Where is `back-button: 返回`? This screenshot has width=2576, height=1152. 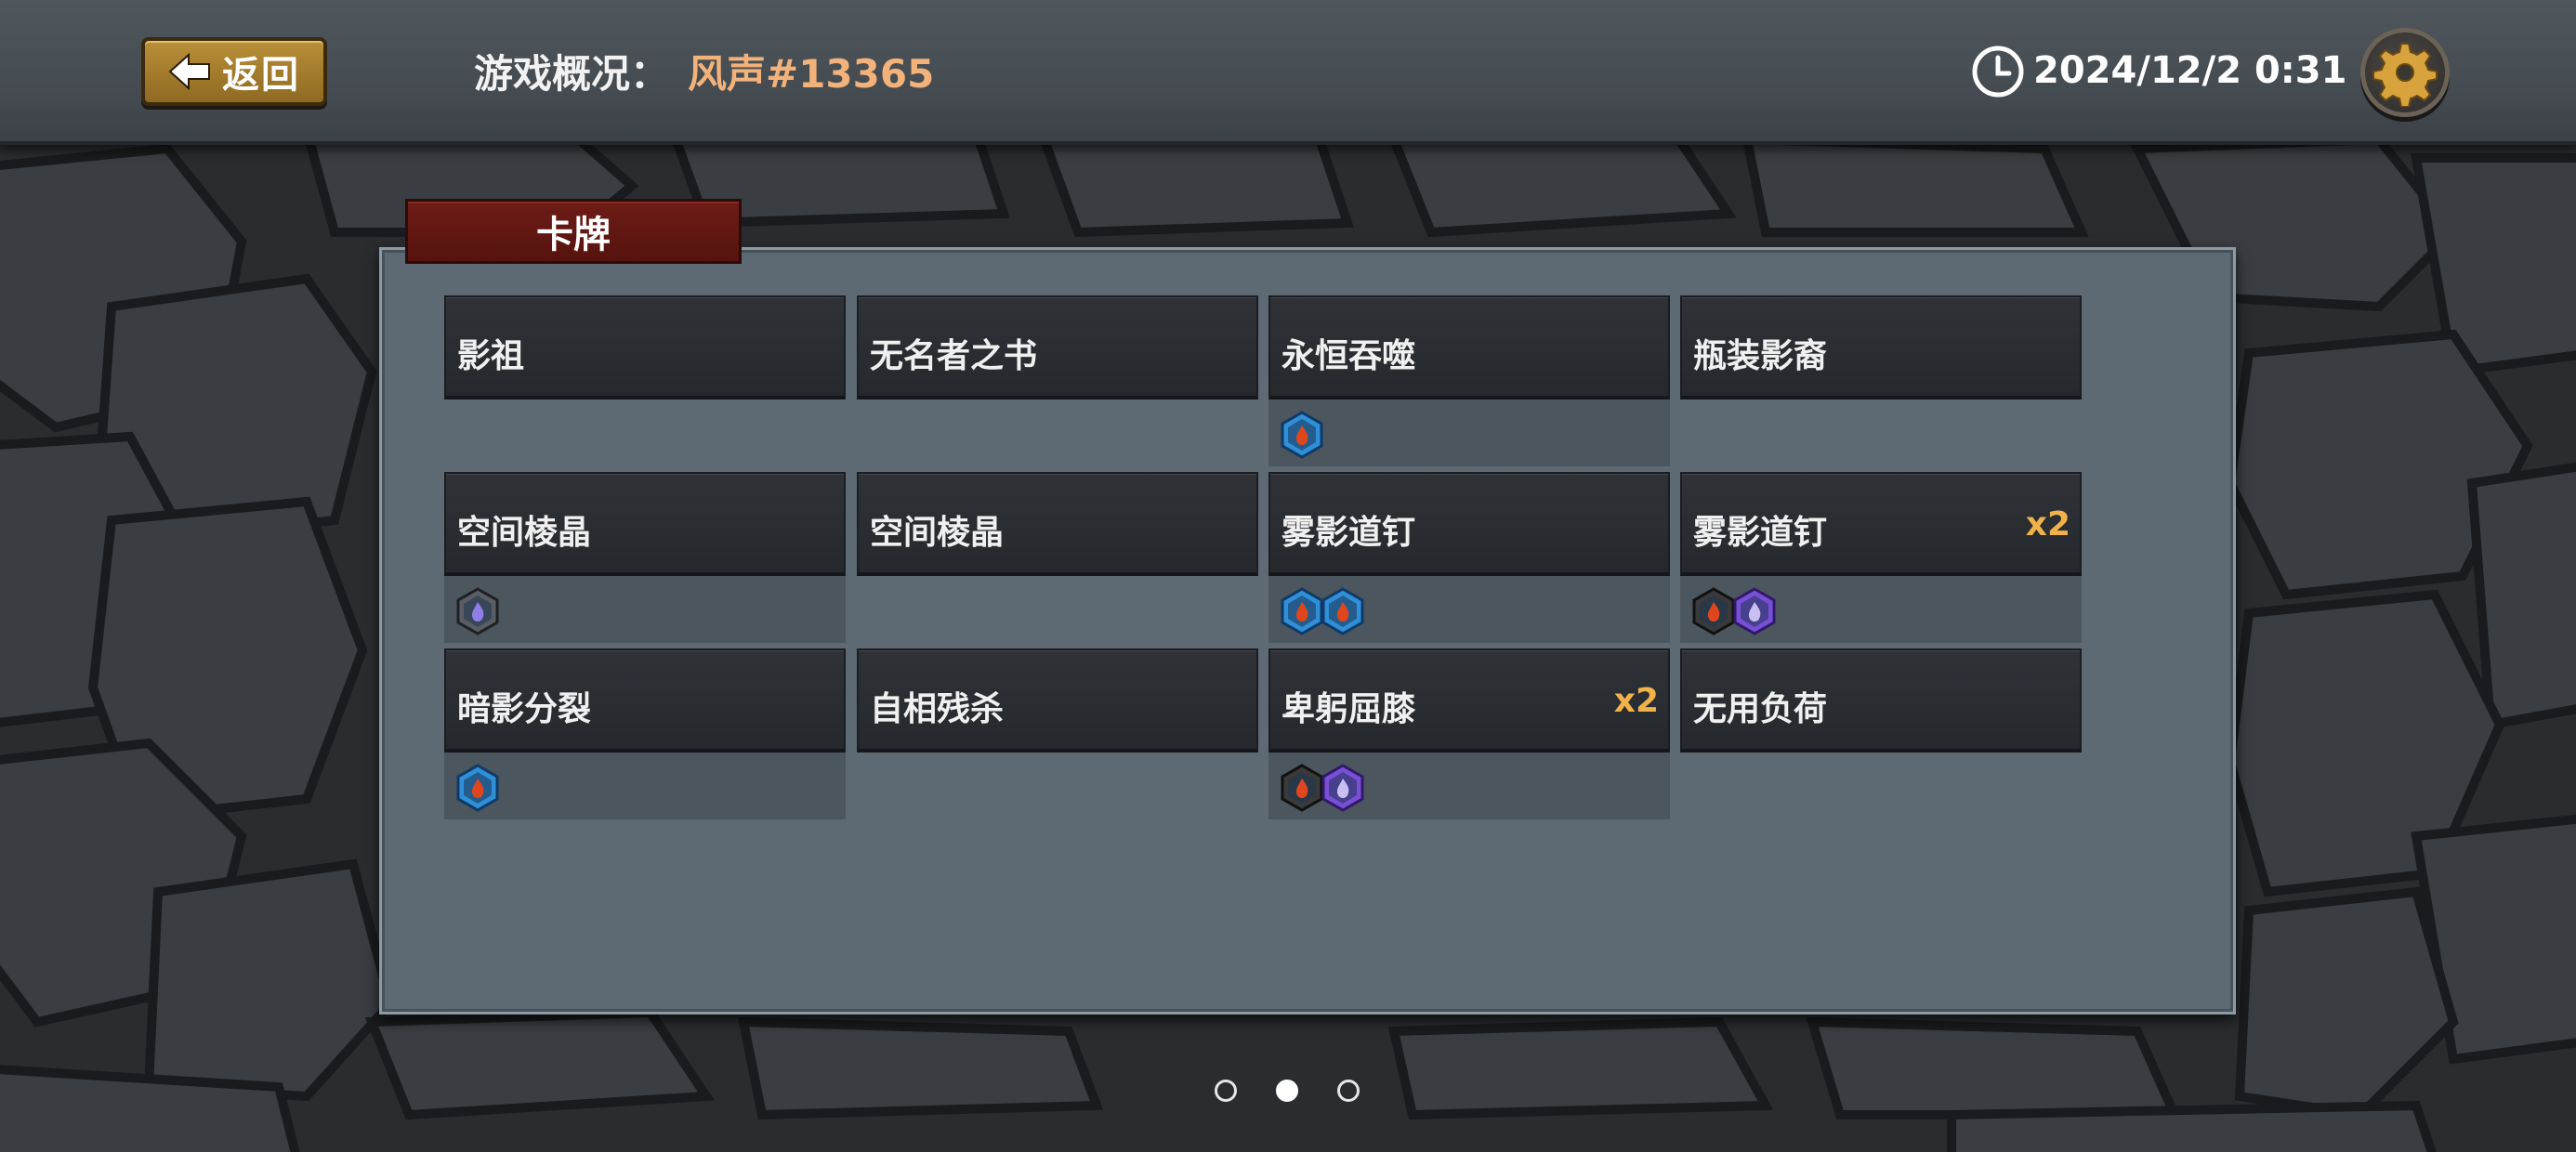
back-button: 返回 is located at coordinates (234, 71).